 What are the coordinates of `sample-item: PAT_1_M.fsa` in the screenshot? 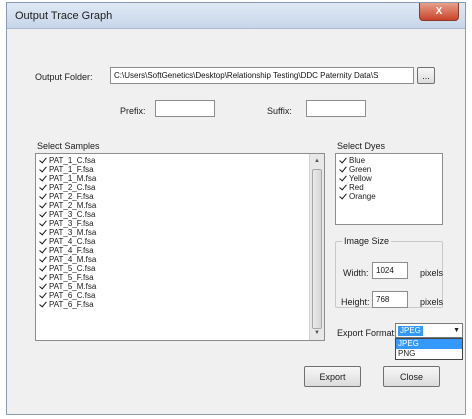 It's located at (180, 178).